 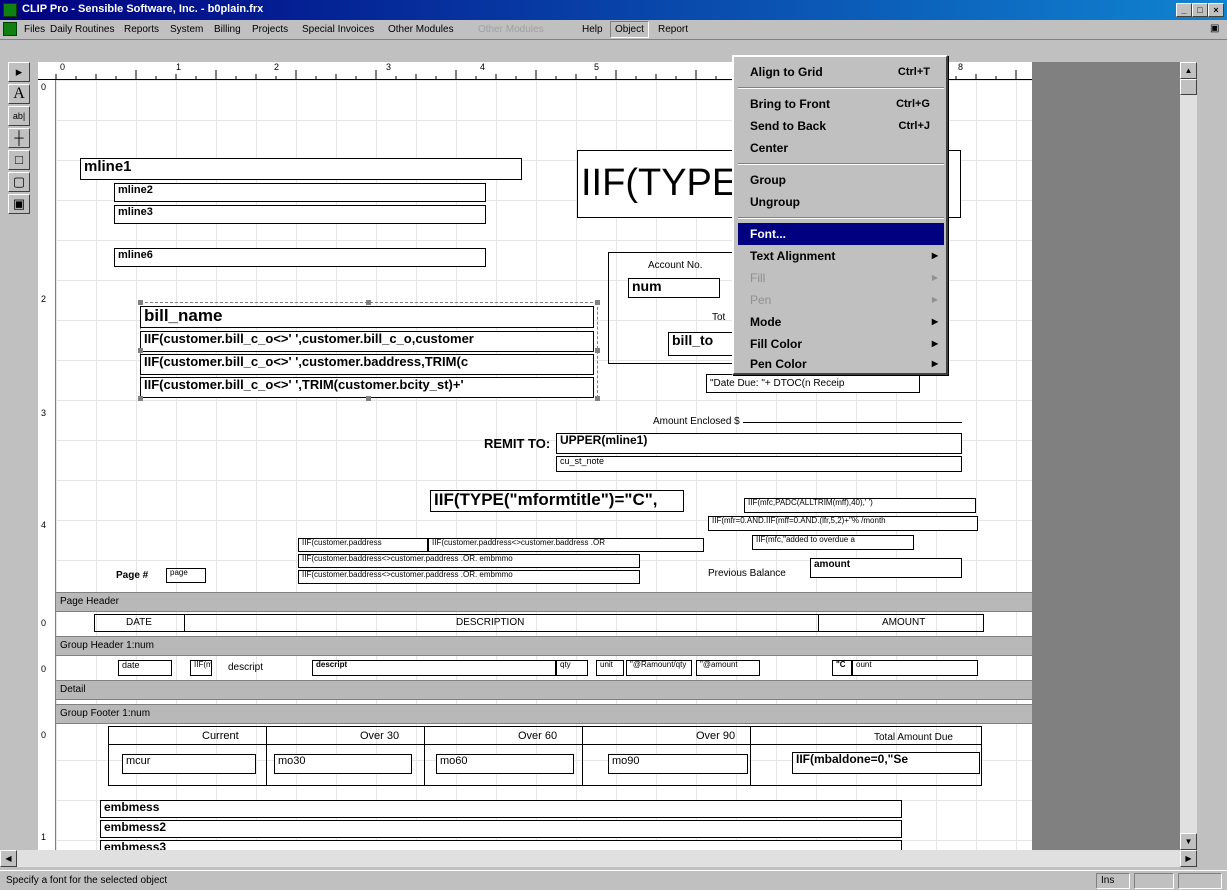 I want to click on horizontal-scrollbar: ◀ ▶, so click(x=598, y=858).